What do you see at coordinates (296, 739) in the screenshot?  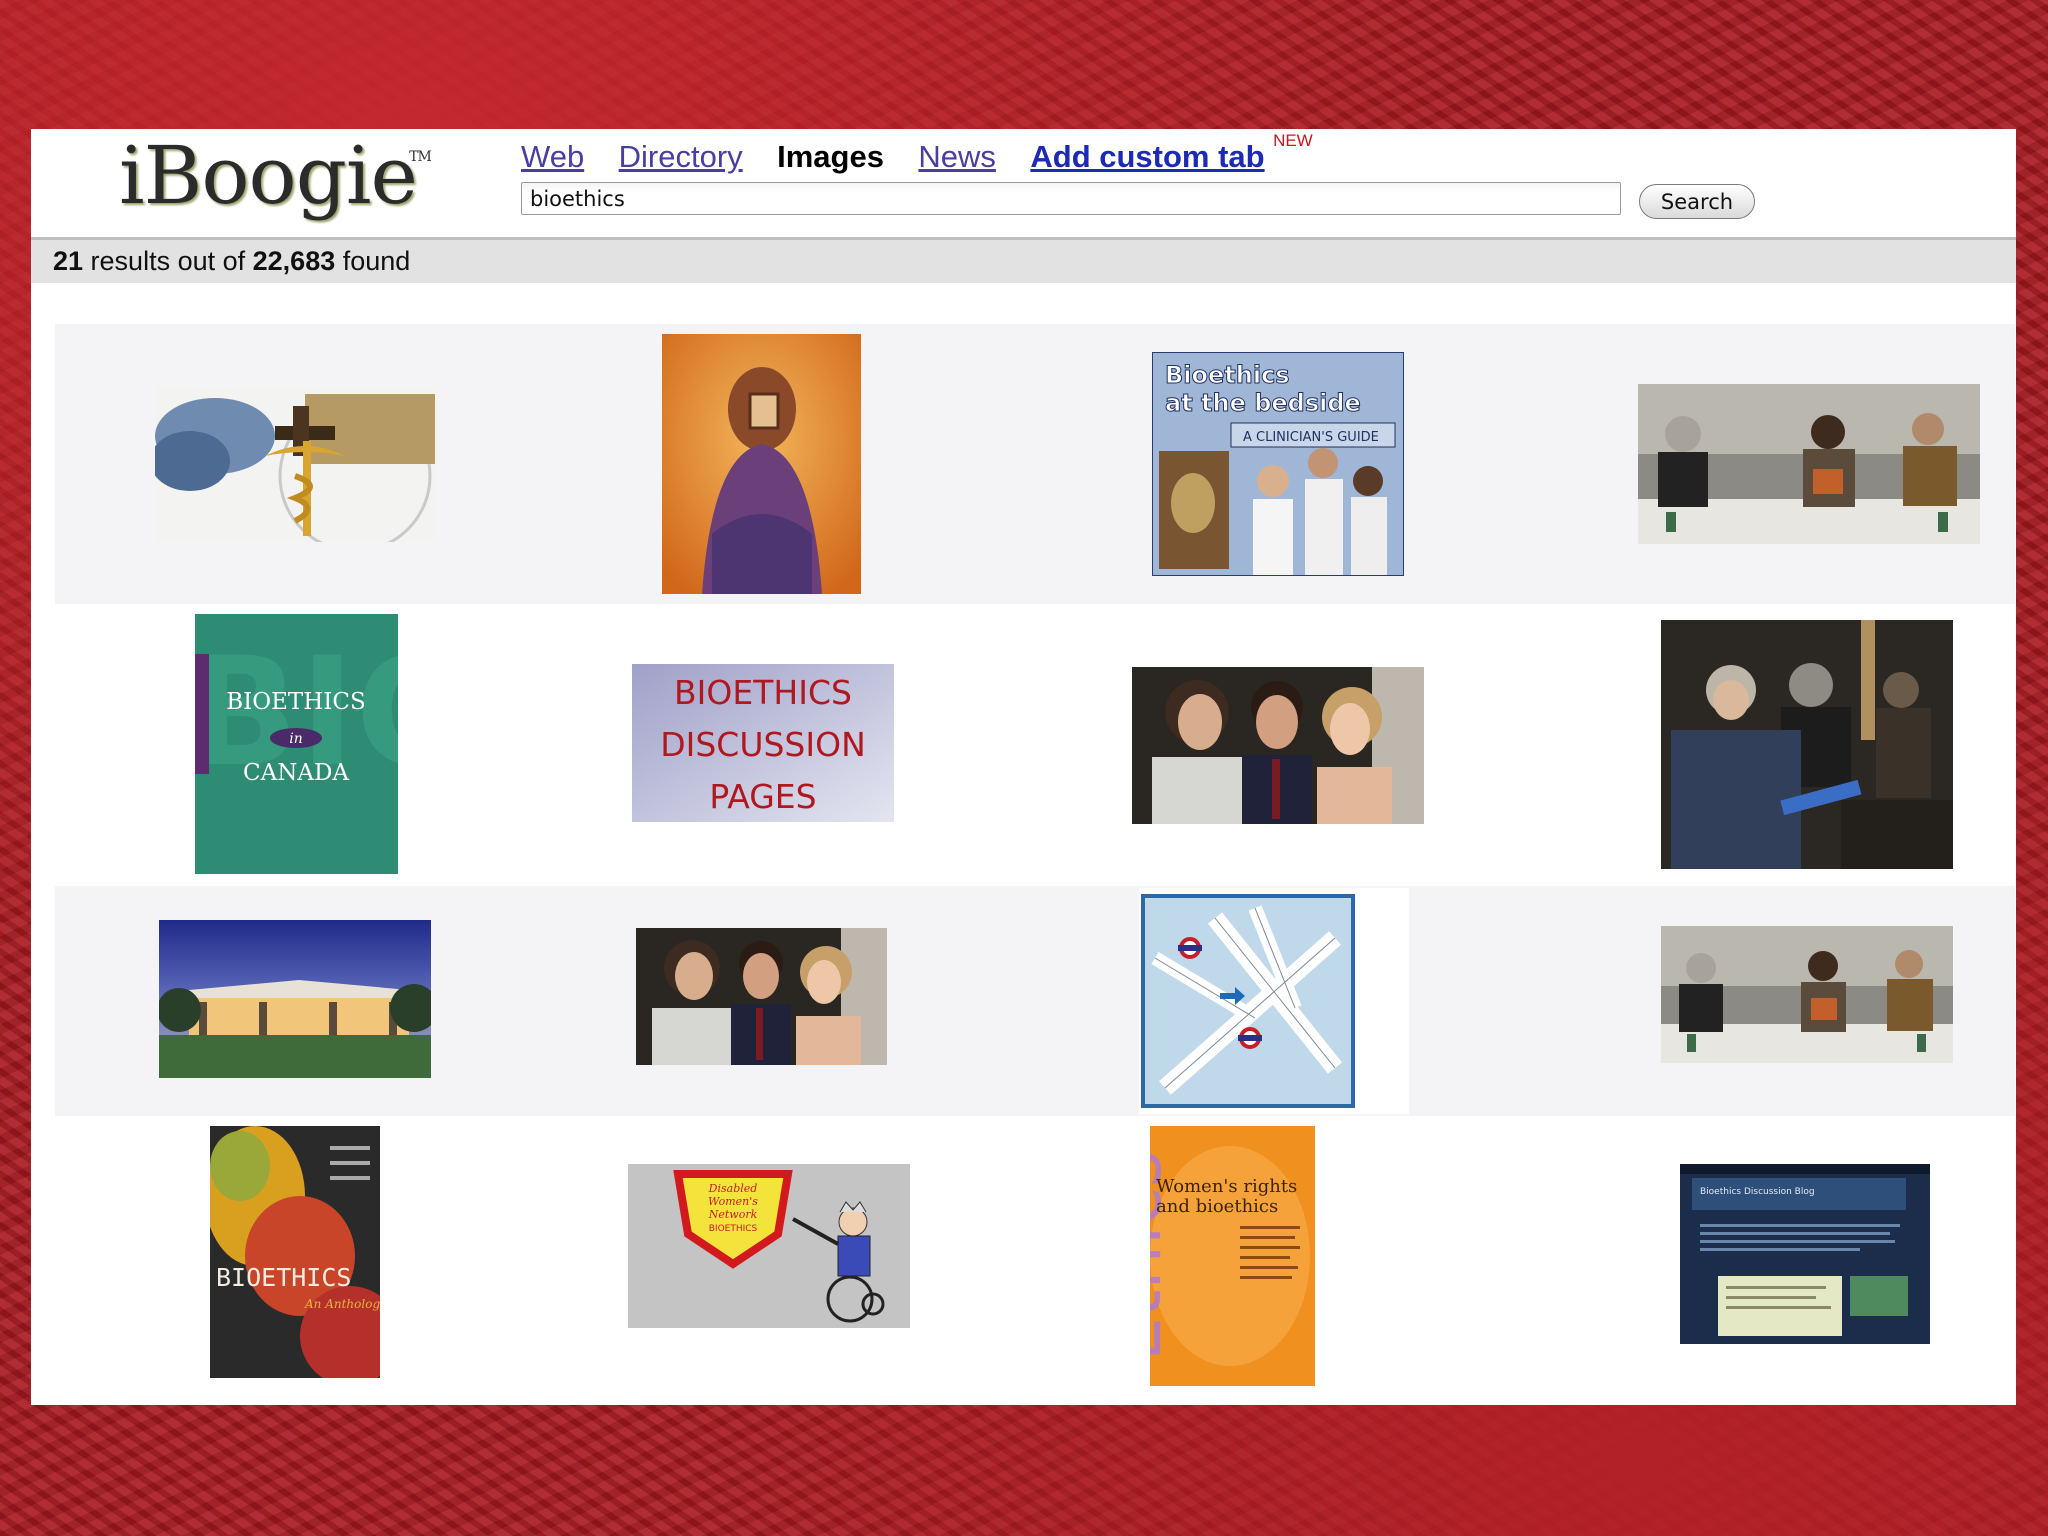 I see `canada-cover-line2: in` at bounding box center [296, 739].